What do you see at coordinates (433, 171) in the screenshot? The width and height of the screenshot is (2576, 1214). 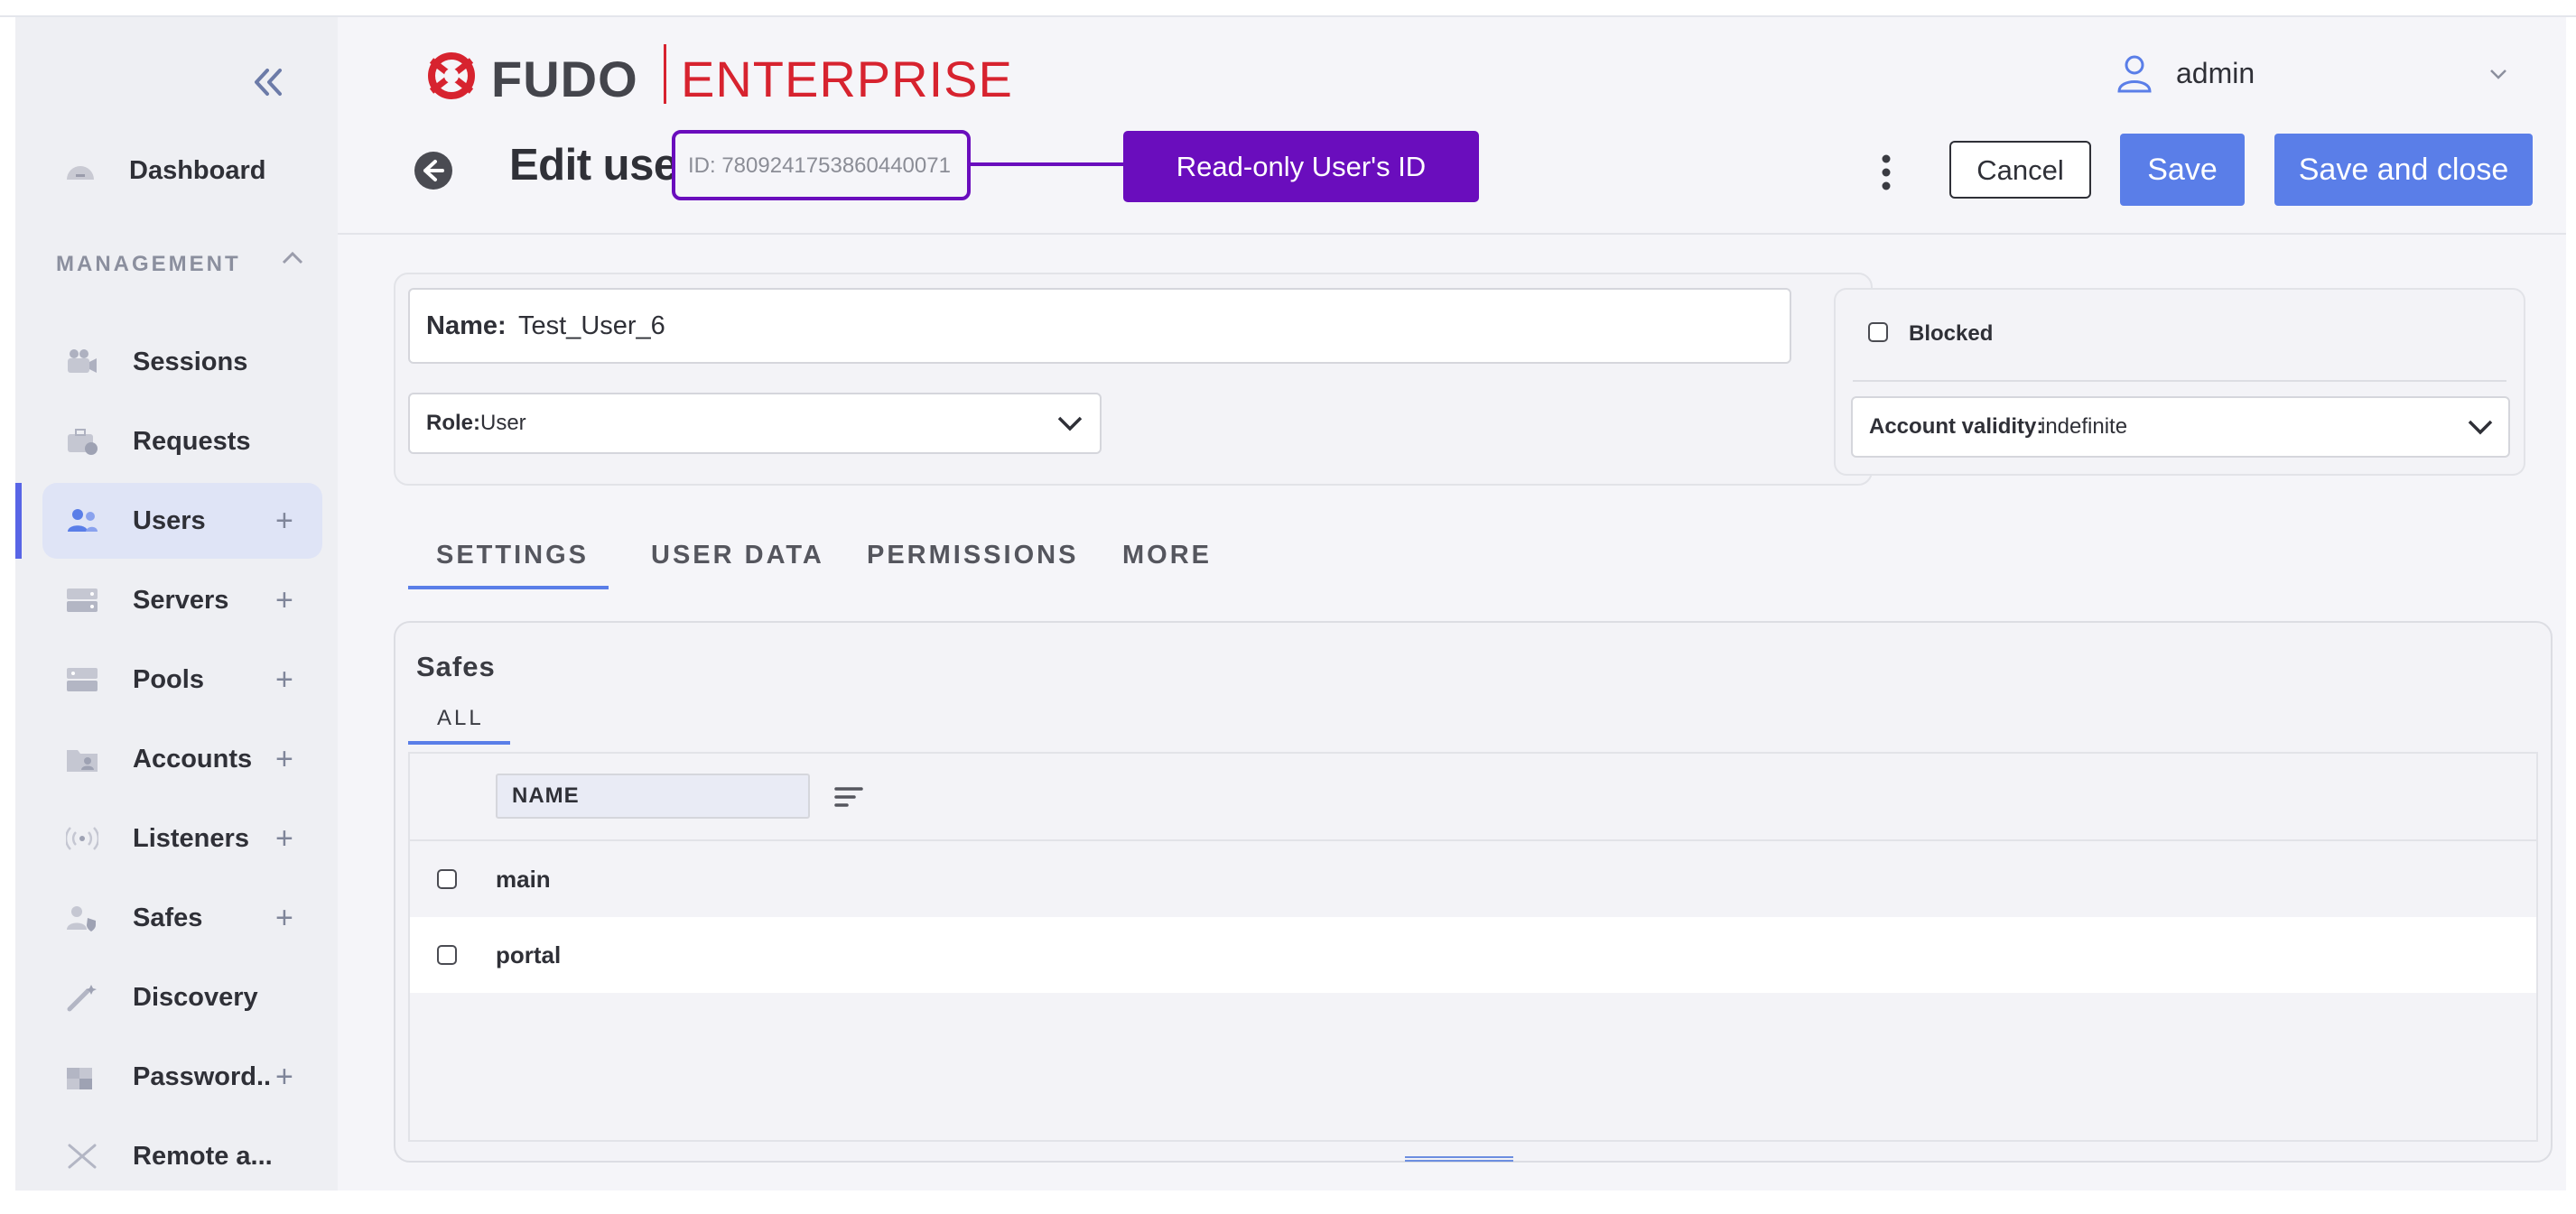 I see `back-icon` at bounding box center [433, 171].